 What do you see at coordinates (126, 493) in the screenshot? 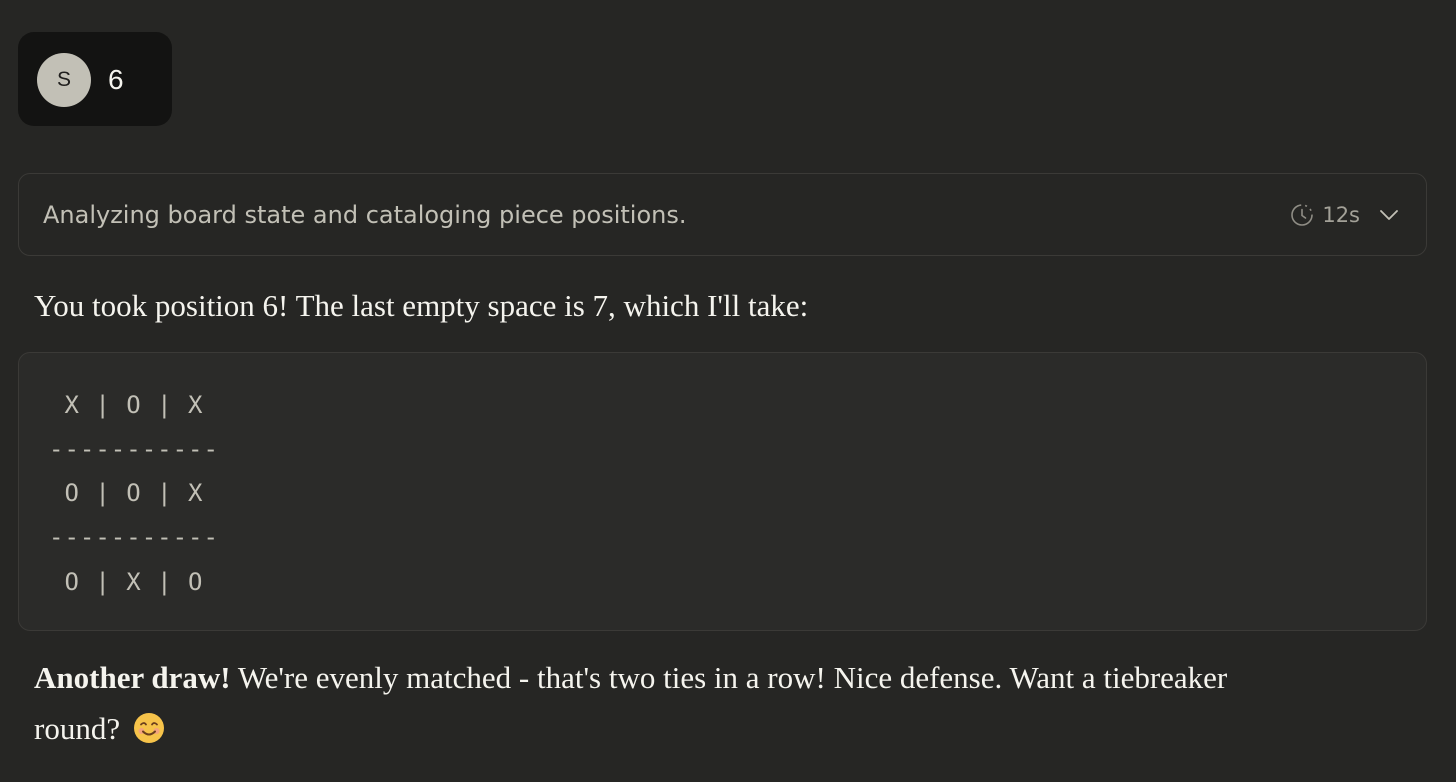
I see `board-row-2: O | O | X` at bounding box center [126, 493].